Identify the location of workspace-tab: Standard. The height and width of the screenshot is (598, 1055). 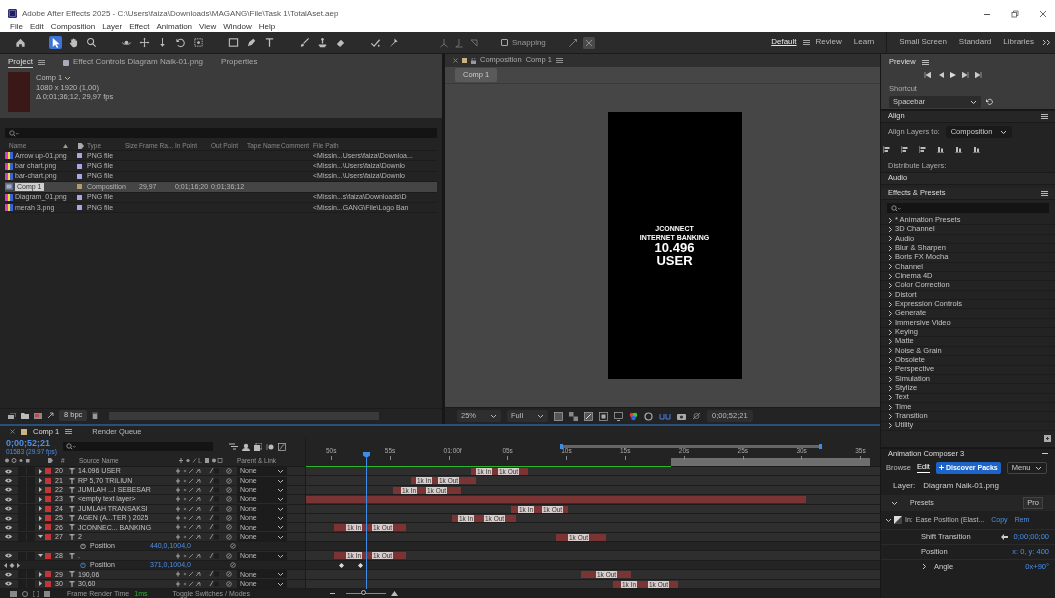
(975, 42).